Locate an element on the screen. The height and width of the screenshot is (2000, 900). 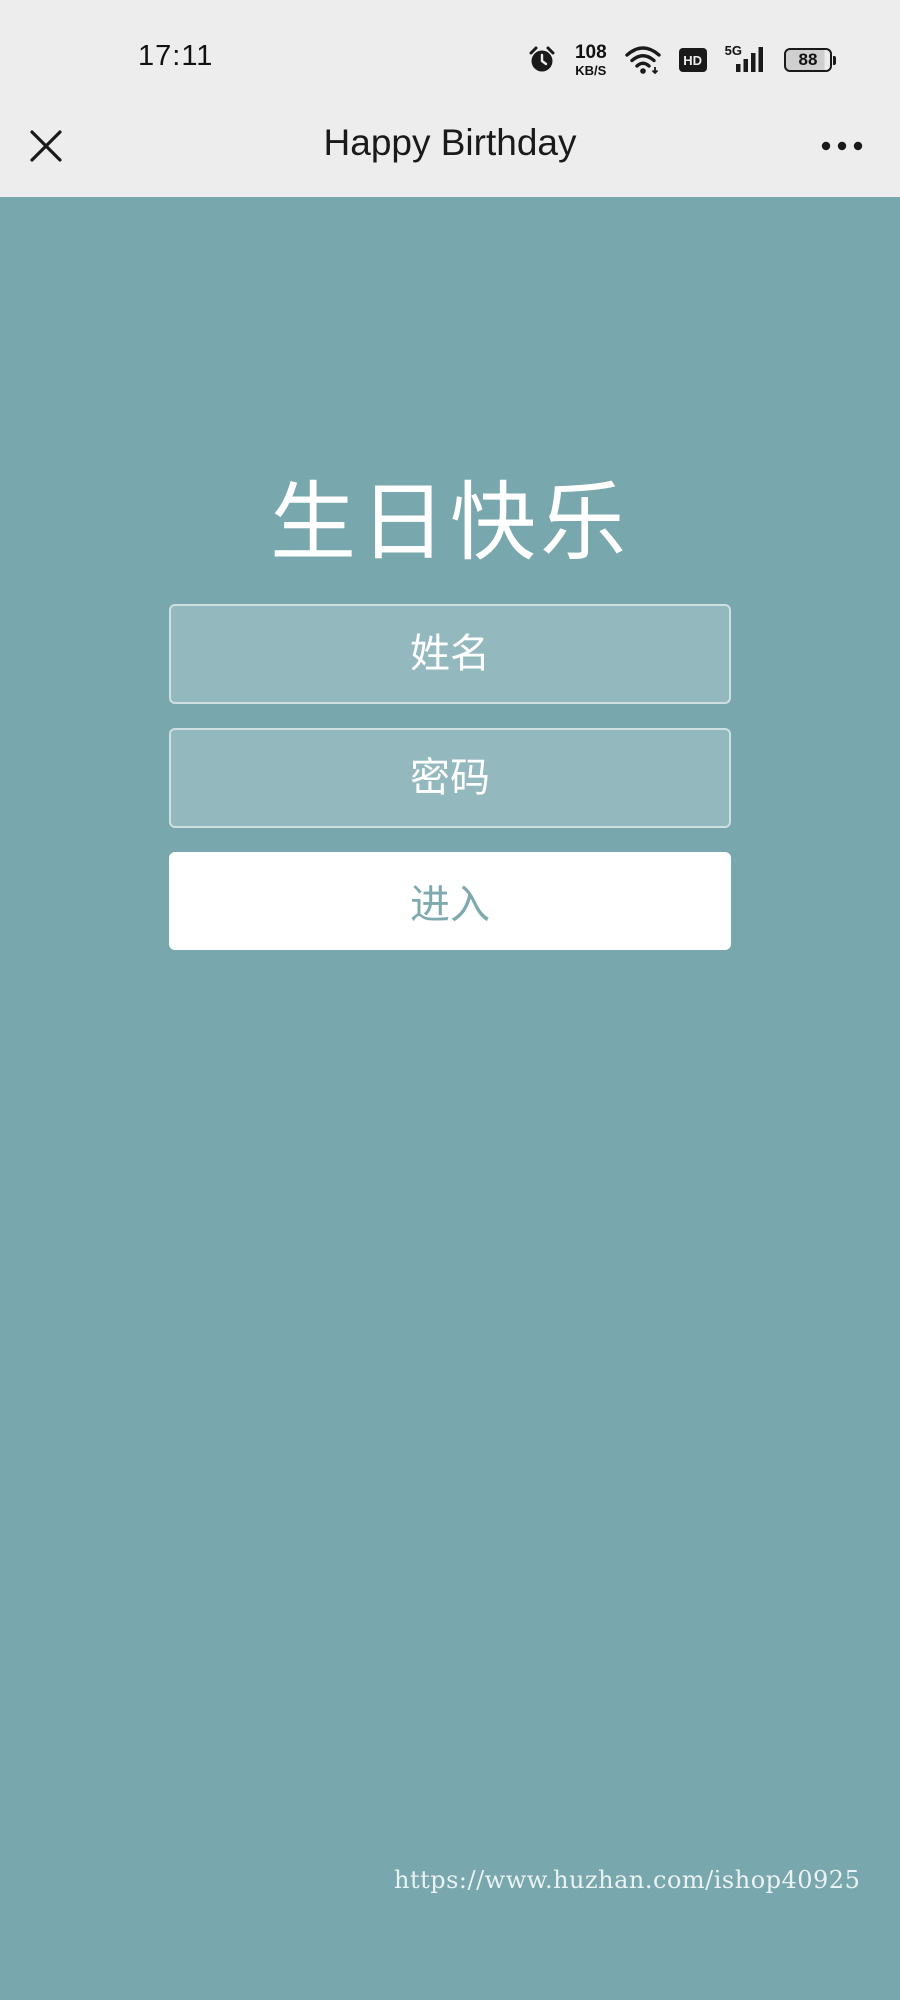
name-input is located at coordinates (450, 654).